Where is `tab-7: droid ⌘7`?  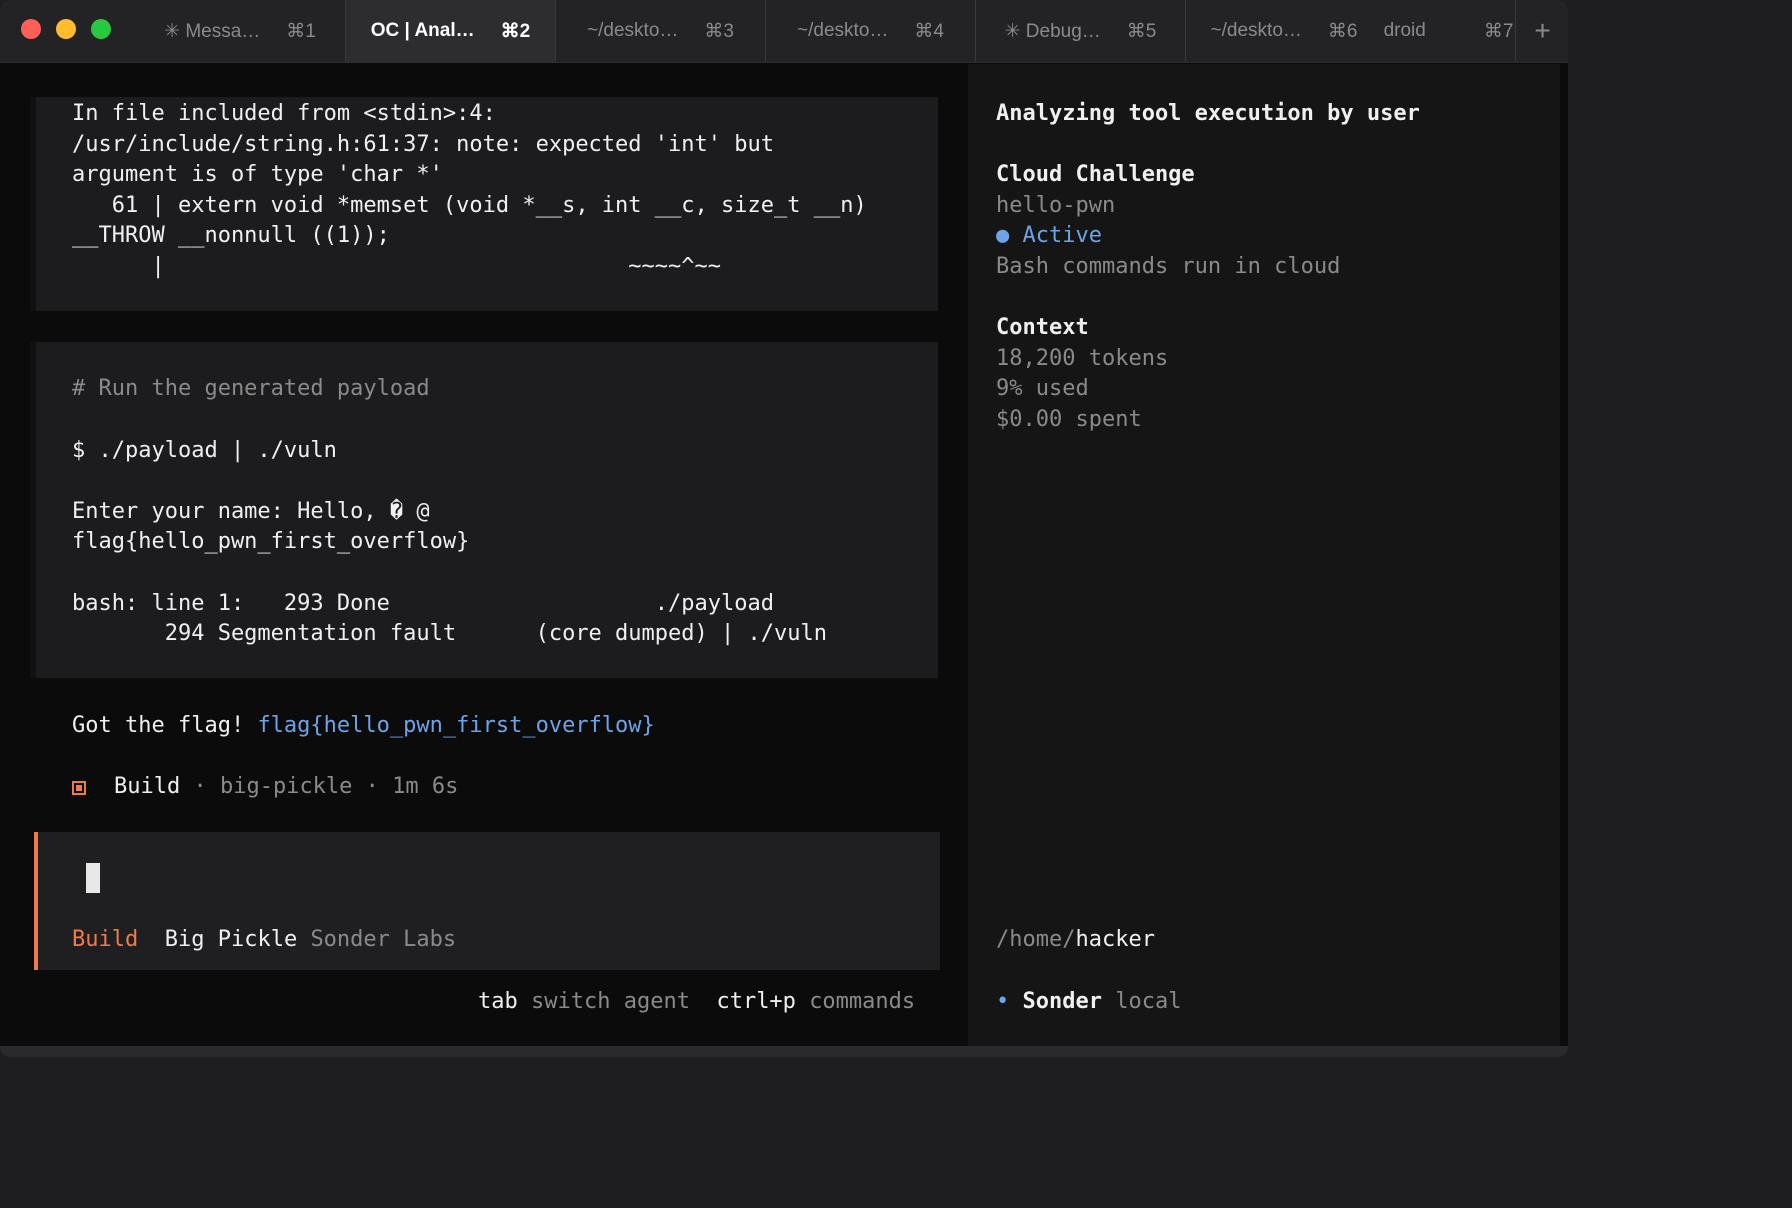 tab-7: droid ⌘7 is located at coordinates (1448, 31).